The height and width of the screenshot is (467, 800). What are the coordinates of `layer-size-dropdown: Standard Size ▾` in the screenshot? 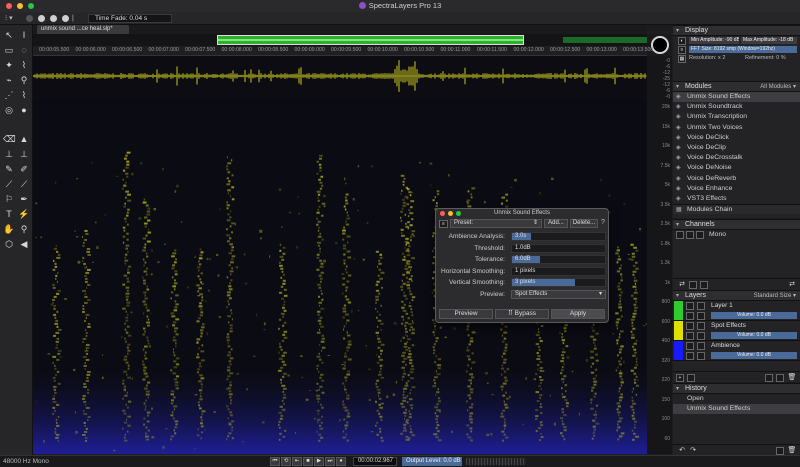 It's located at (775, 296).